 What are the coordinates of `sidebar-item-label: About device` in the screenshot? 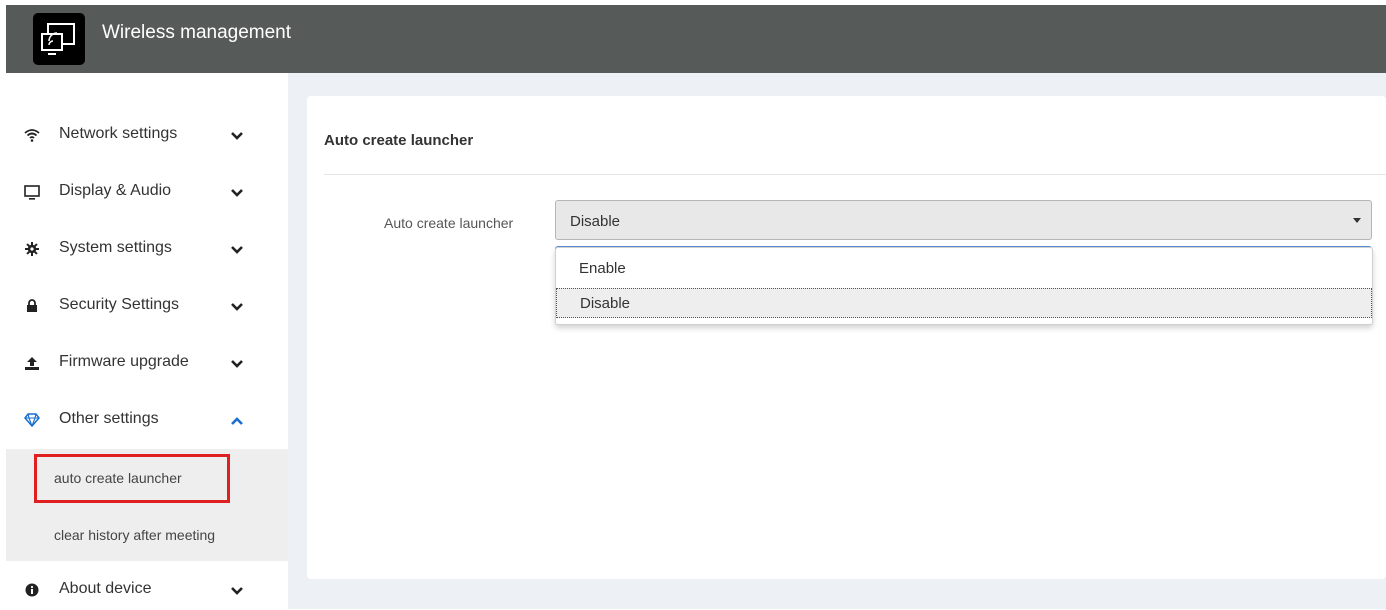 It's located at (105, 588).